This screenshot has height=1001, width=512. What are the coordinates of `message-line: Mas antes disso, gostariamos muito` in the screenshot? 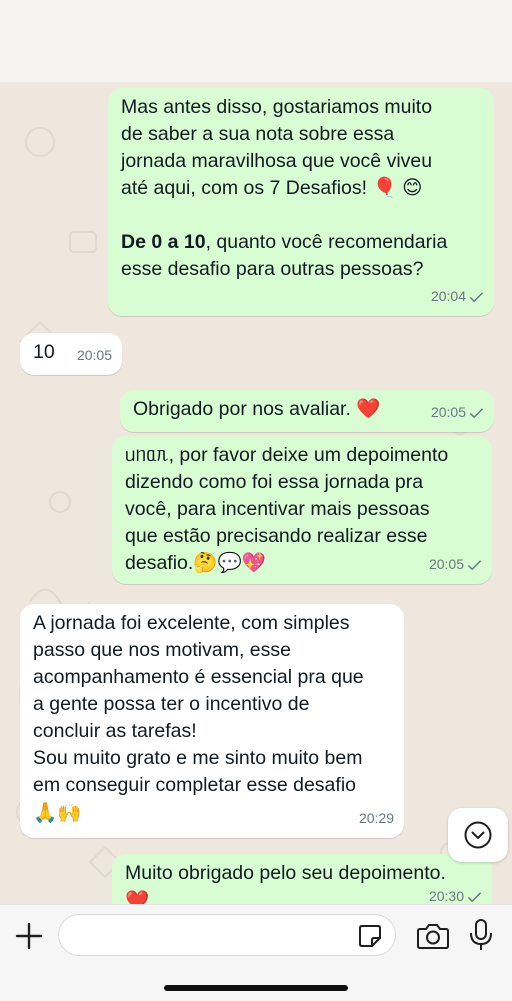 It's located at (277, 107).